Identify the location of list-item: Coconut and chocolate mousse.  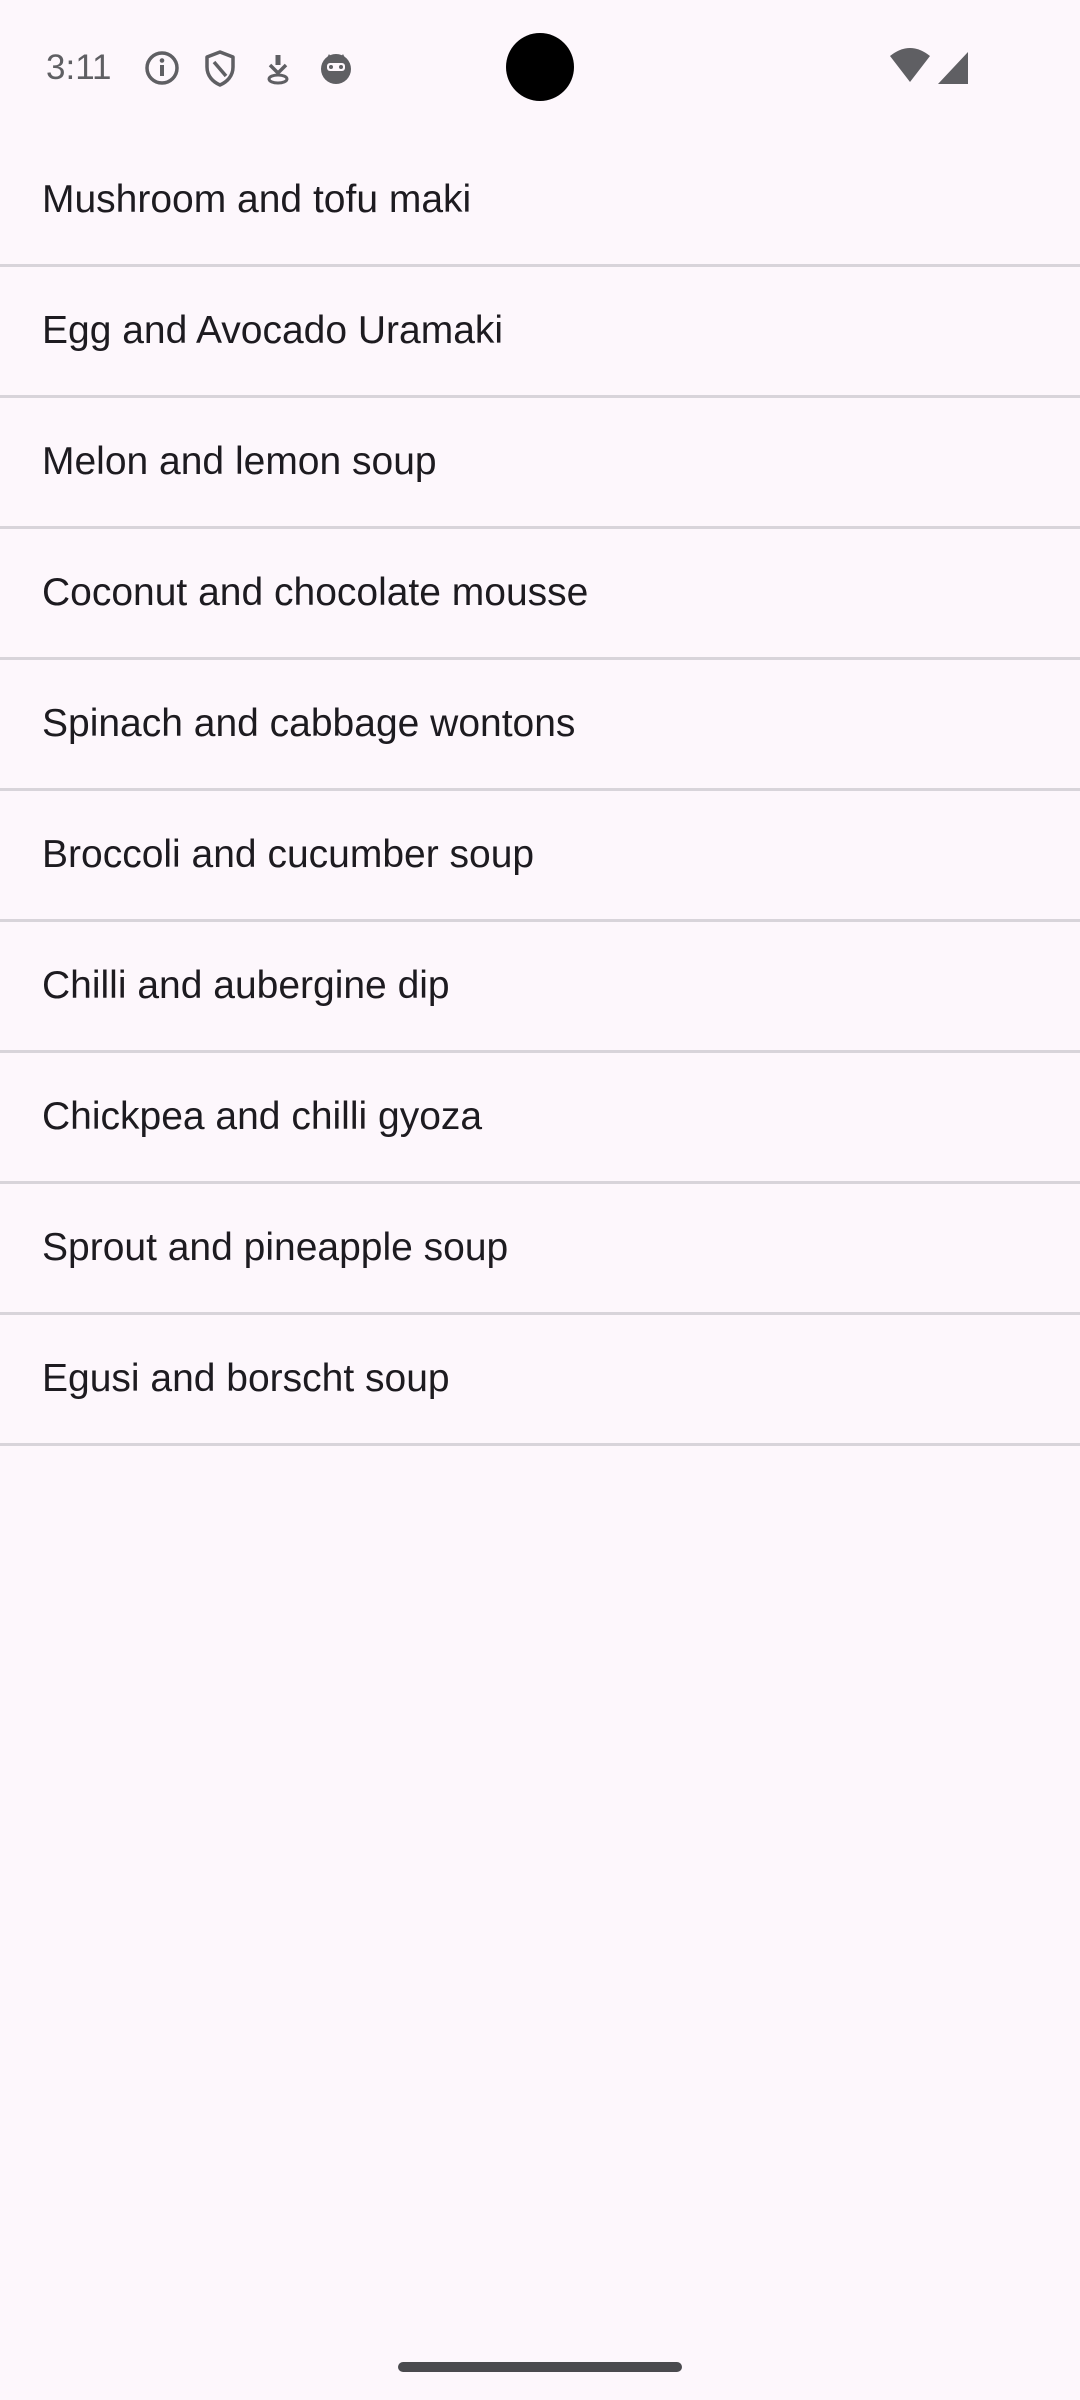
(540, 594).